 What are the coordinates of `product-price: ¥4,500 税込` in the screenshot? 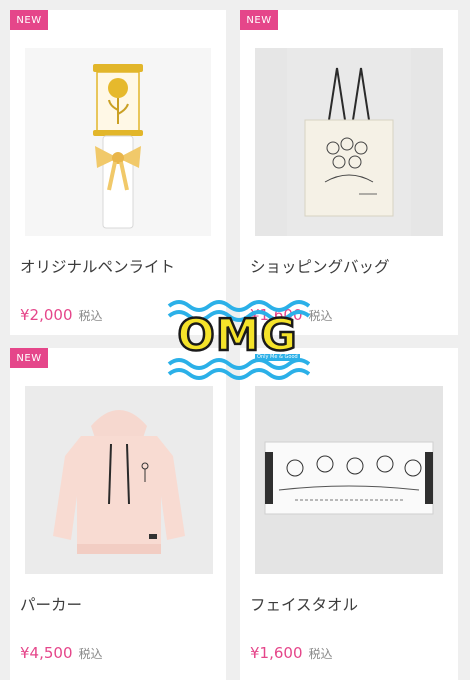 It's located at (61, 653).